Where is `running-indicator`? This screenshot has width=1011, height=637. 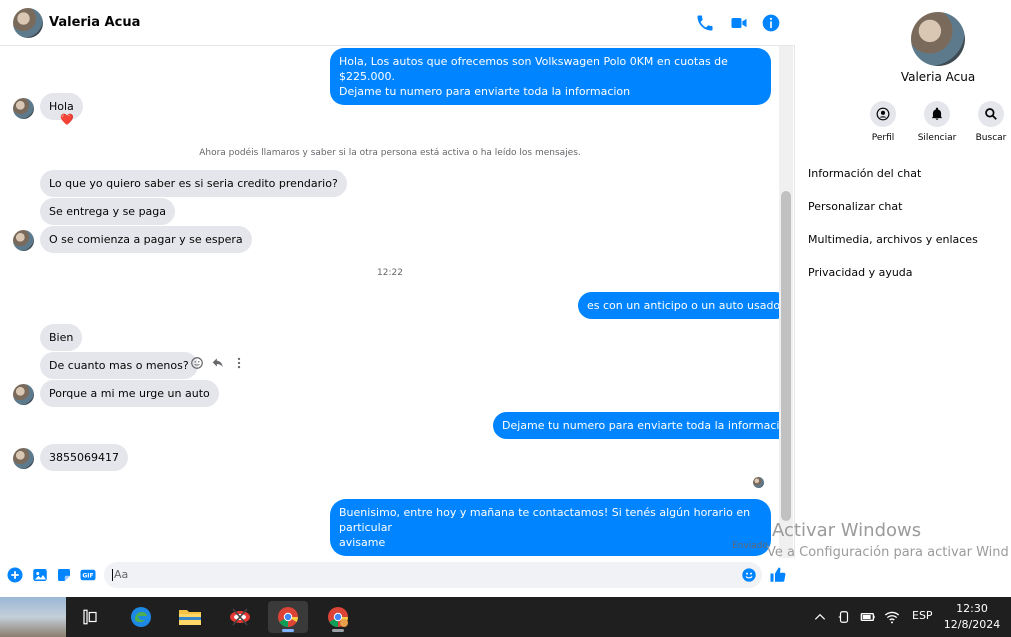 running-indicator is located at coordinates (338, 630).